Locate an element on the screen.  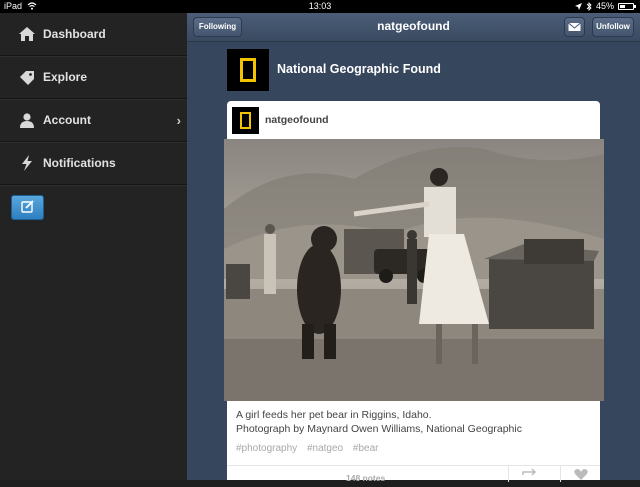
location-arrow-icon is located at coordinates (578, 6).